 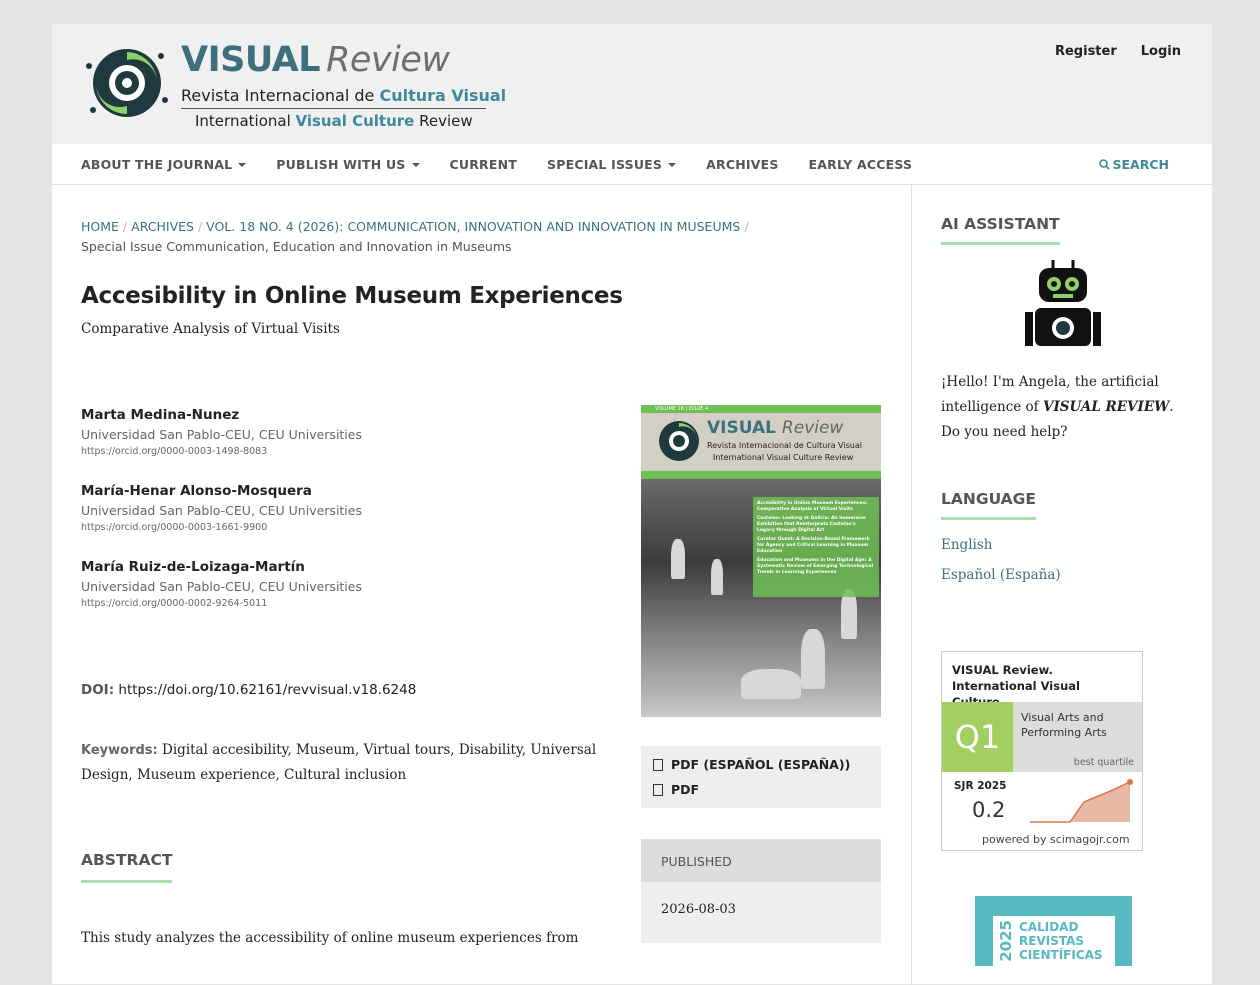 I want to click on register-link: Register, so click(x=1086, y=51).